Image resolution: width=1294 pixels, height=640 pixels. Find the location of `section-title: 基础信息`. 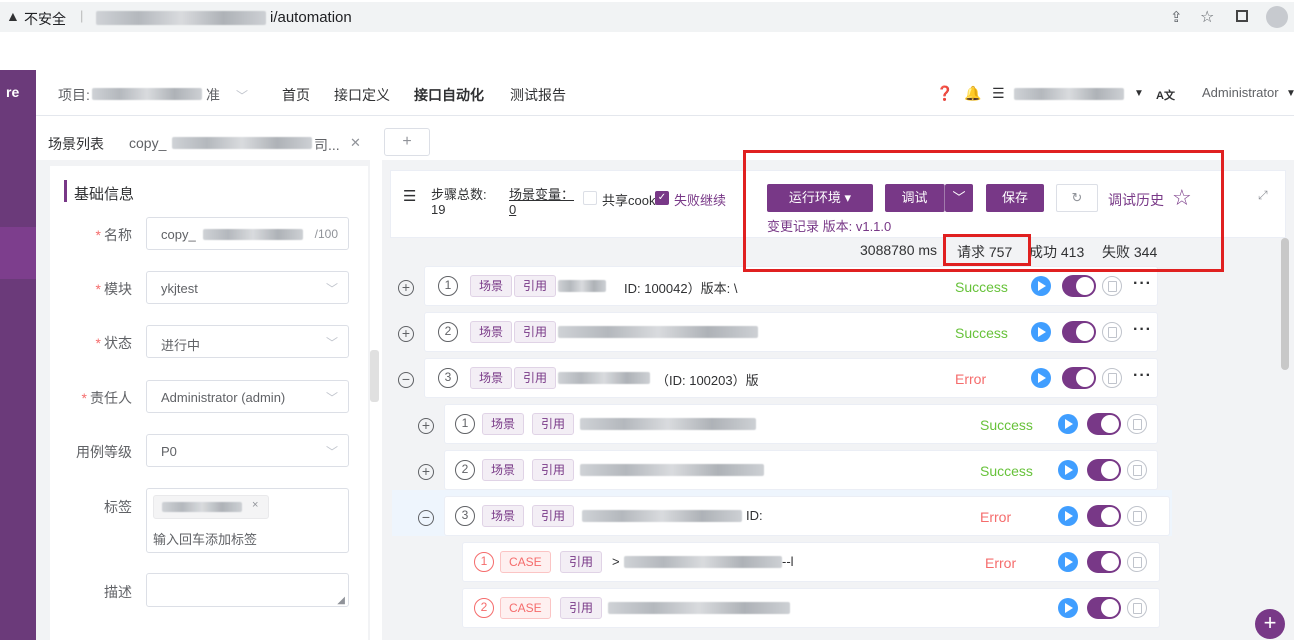

section-title: 基础信息 is located at coordinates (104, 194).